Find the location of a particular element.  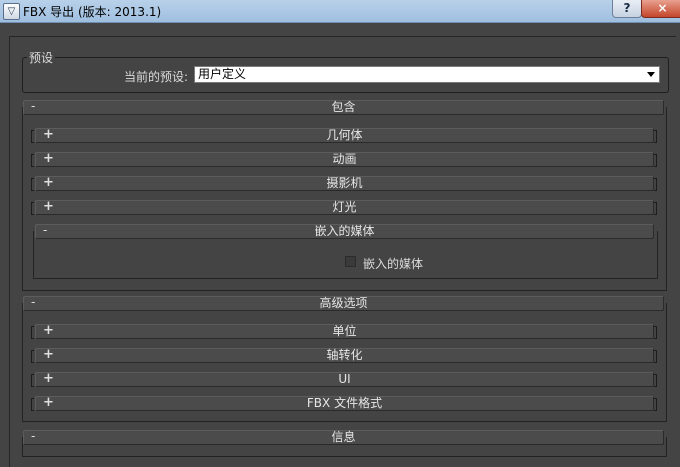

window-title: FBX 导出 (版本: 2013.1) is located at coordinates (92, 12).